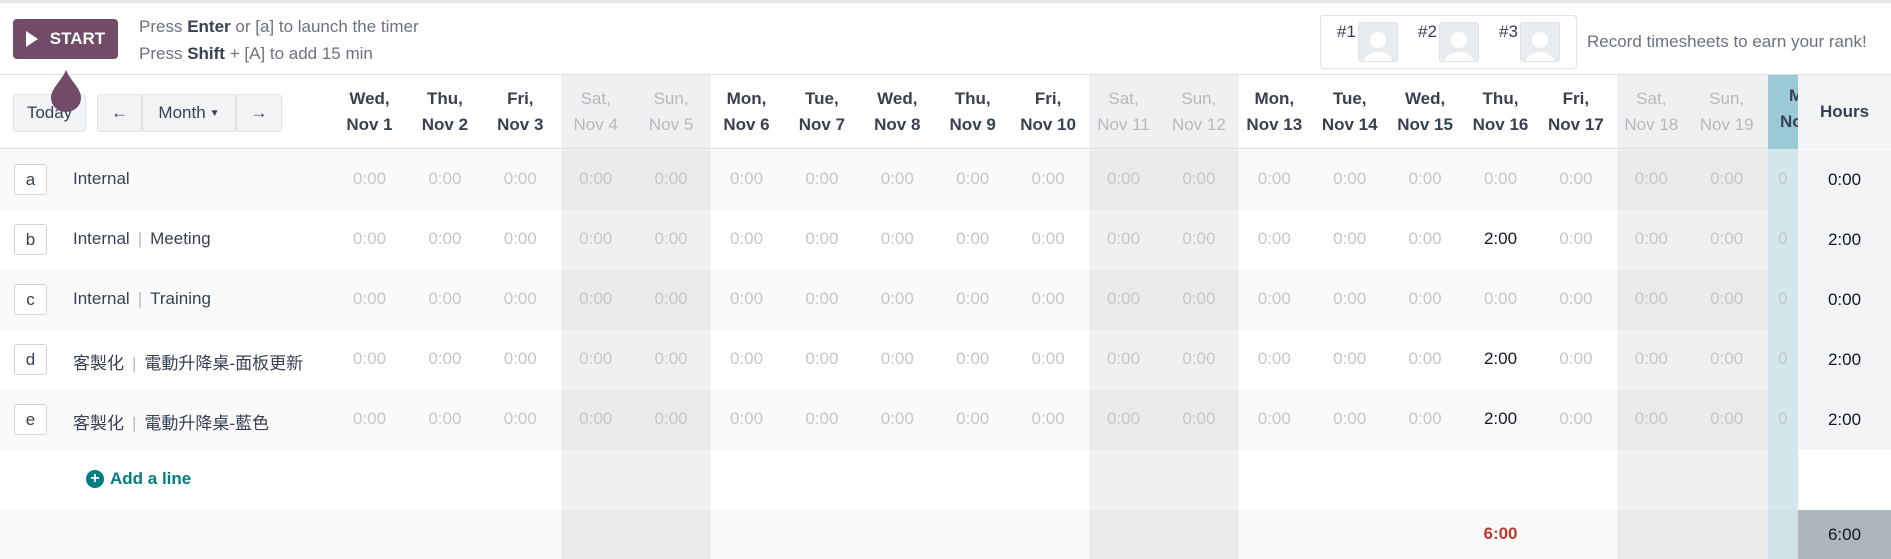 Image resolution: width=1891 pixels, height=559 pixels. I want to click on period-dropdown: Month ▼, so click(189, 113).